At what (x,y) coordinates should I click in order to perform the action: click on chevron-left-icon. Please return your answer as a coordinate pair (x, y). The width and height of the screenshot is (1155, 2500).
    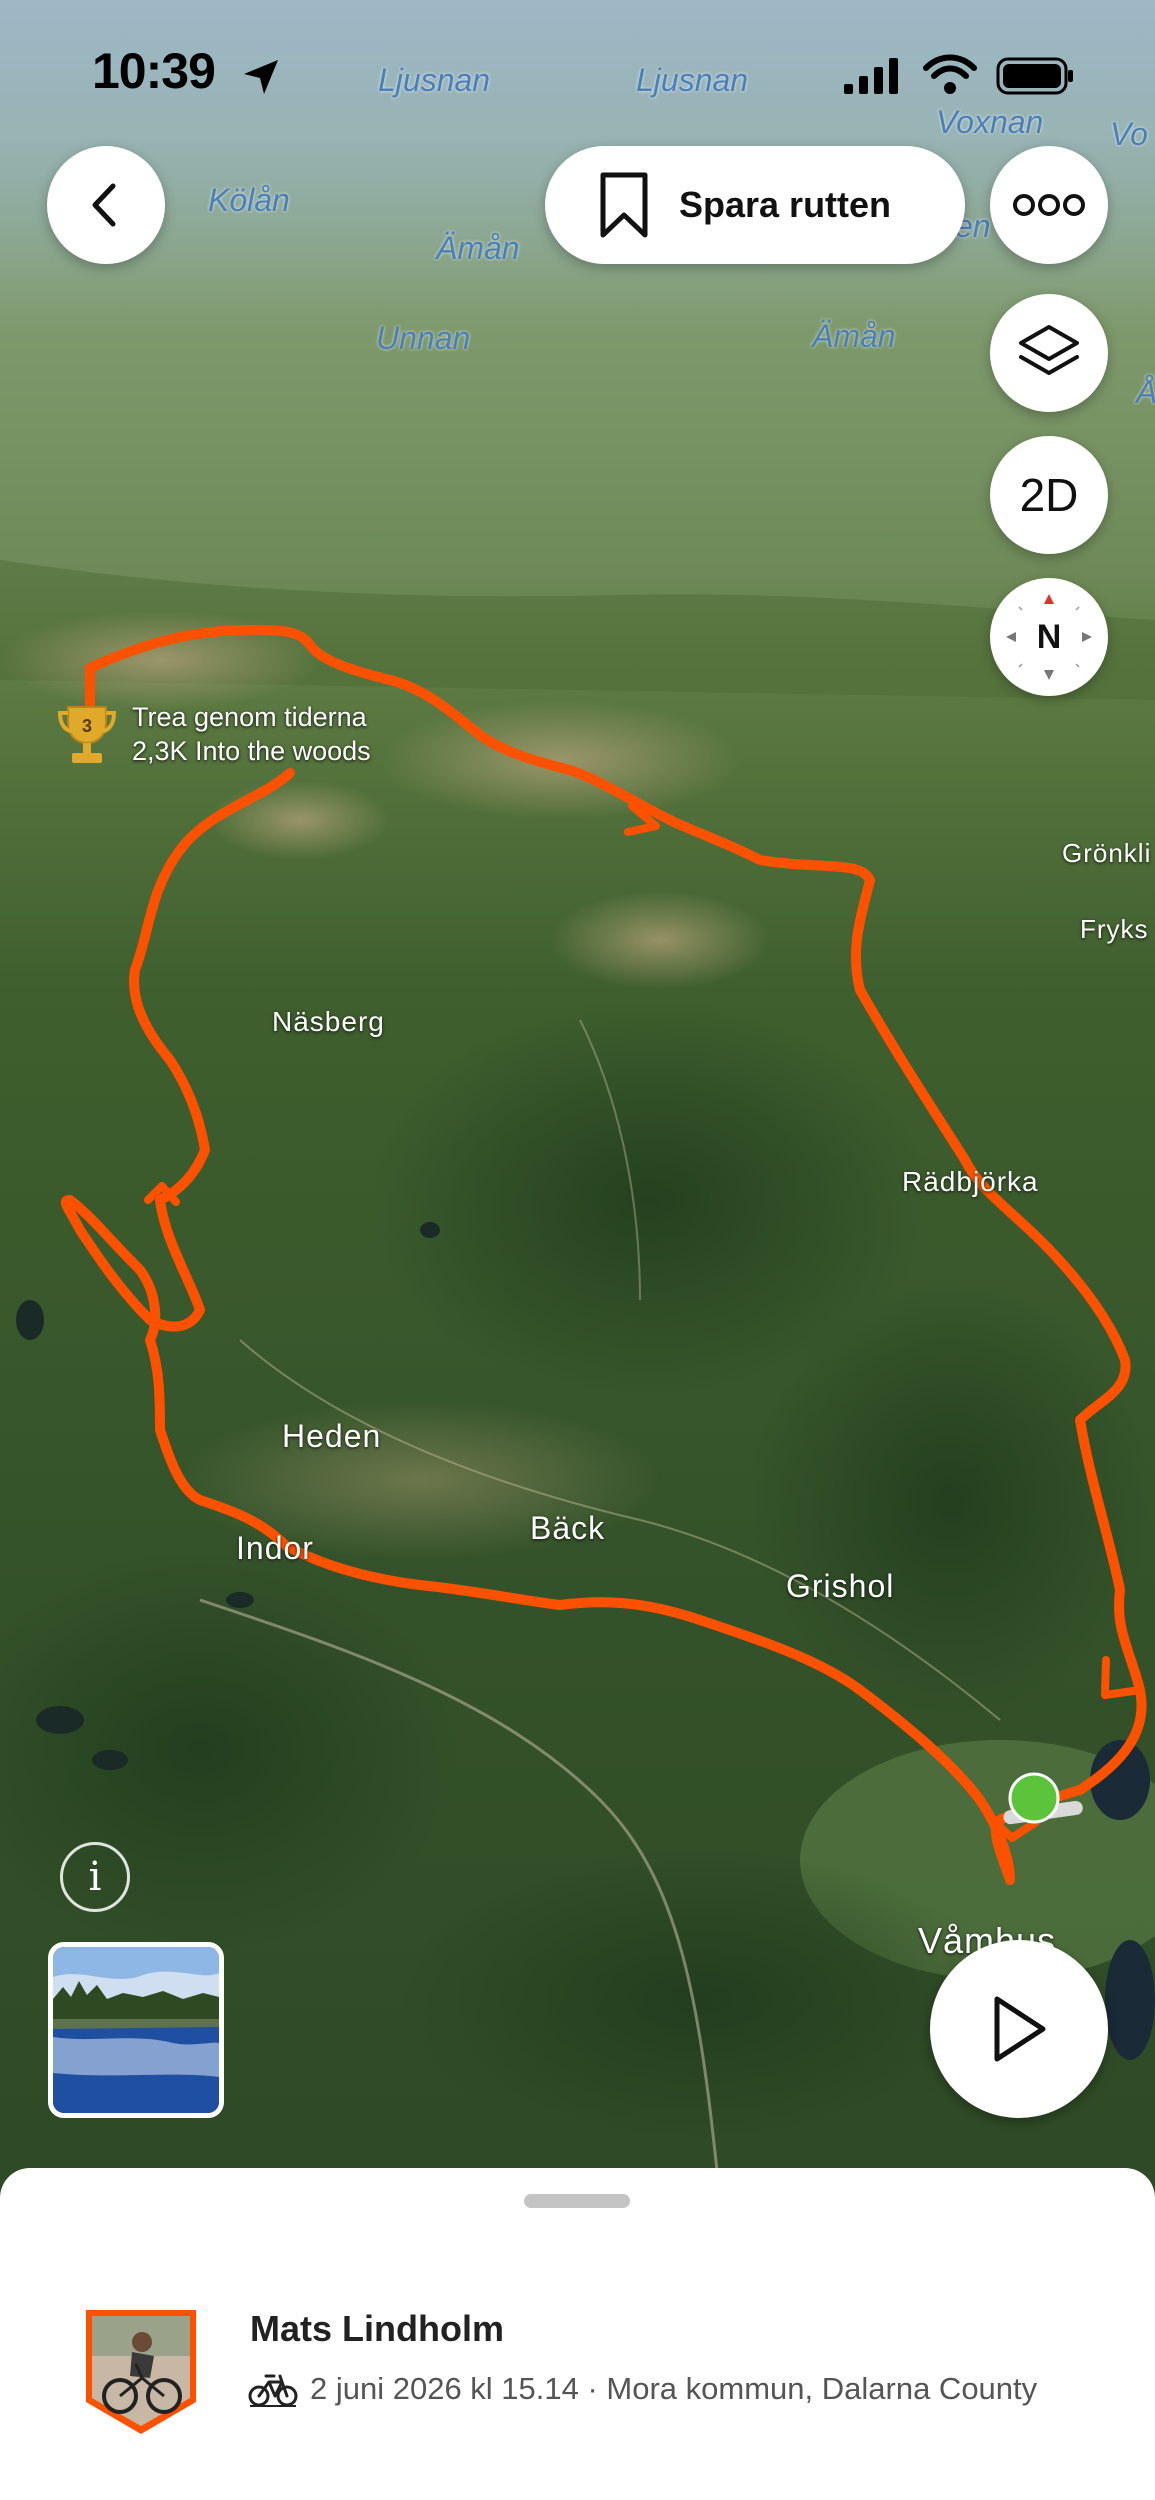
    Looking at the image, I should click on (104, 205).